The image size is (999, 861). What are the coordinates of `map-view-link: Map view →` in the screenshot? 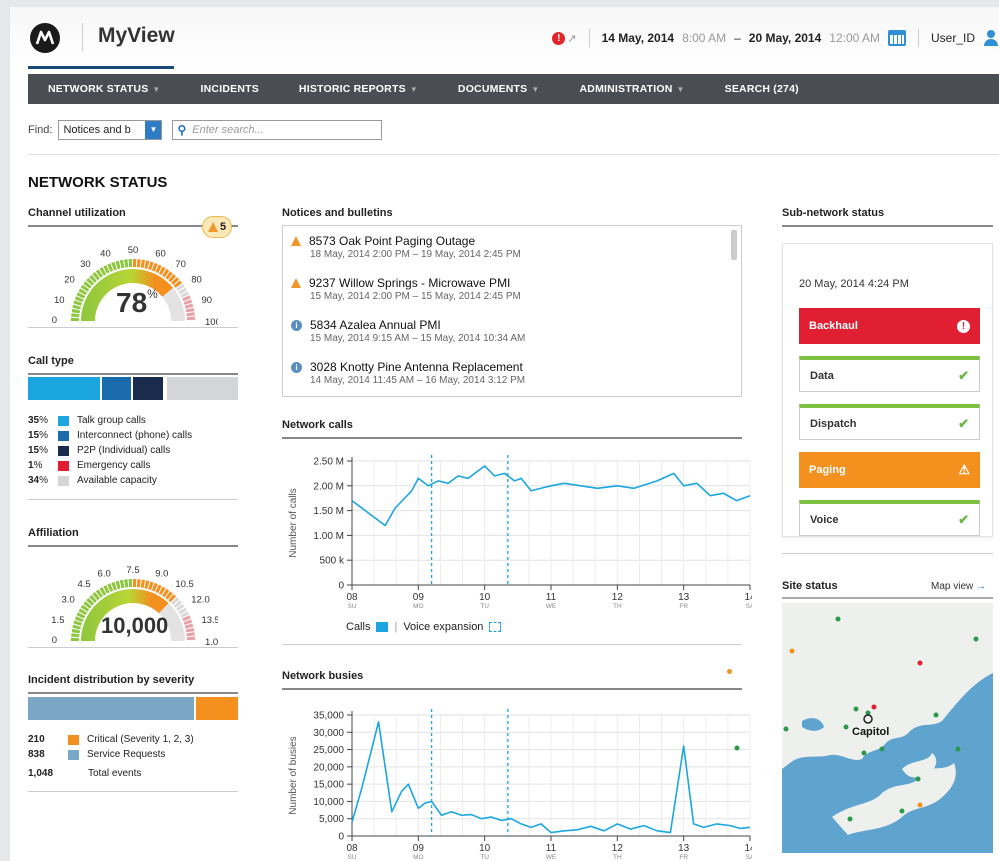 It's located at (958, 586).